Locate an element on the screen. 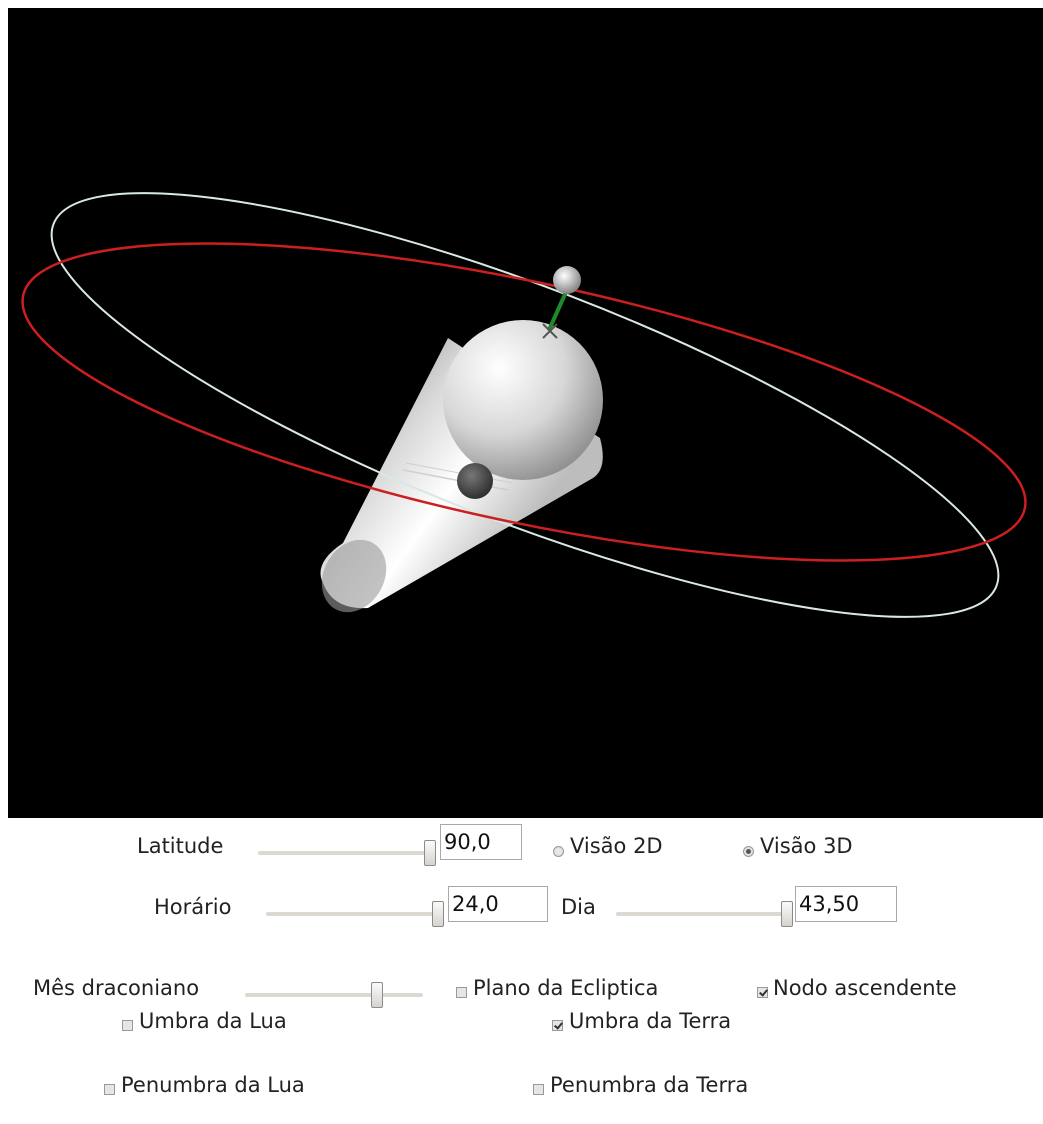 This screenshot has width=1043, height=1124. latitude-label: Latitude is located at coordinates (180, 846).